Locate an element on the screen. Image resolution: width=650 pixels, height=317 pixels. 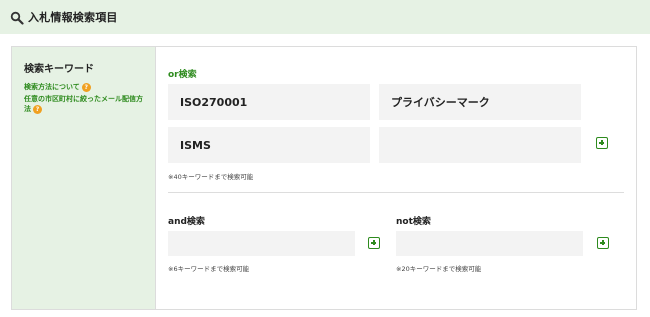
not-keyword-input is located at coordinates (489, 243).